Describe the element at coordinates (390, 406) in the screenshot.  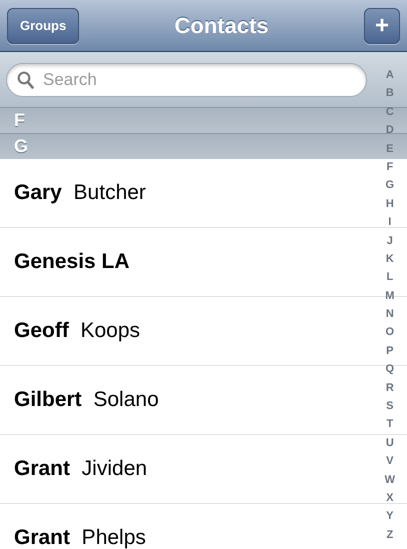
I see `index-letter: S` at that location.